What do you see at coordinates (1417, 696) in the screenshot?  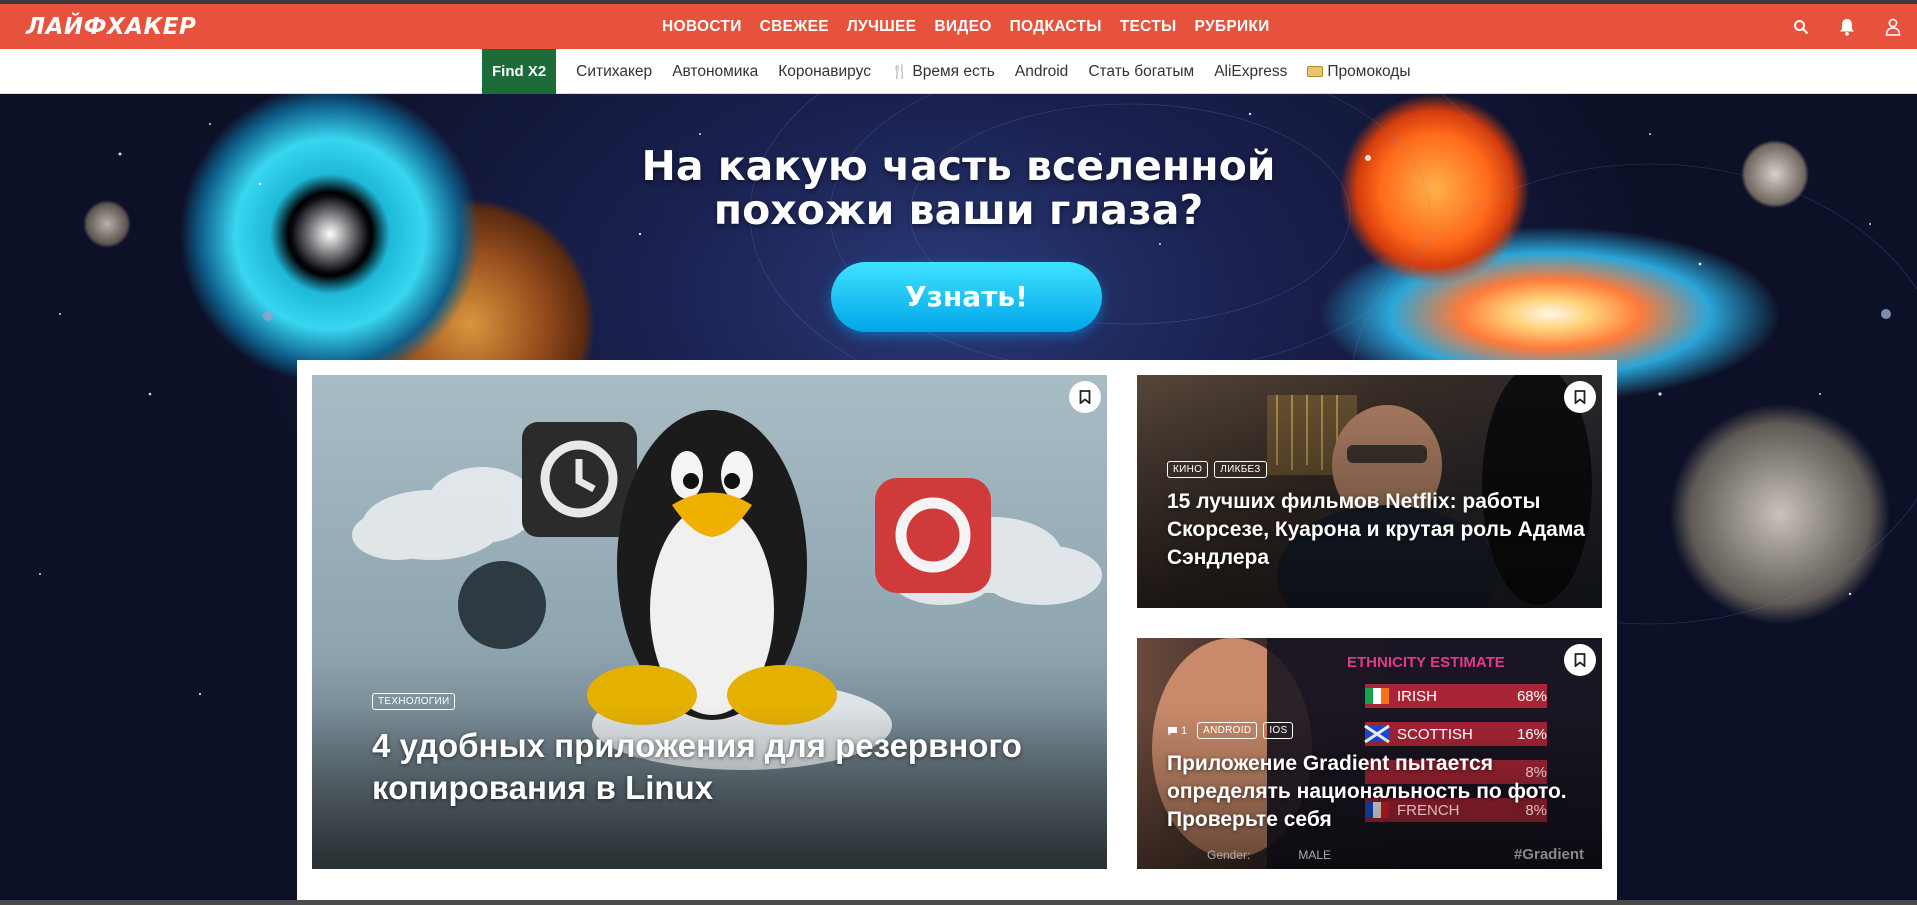 I see `image-row-label: IRISH` at bounding box center [1417, 696].